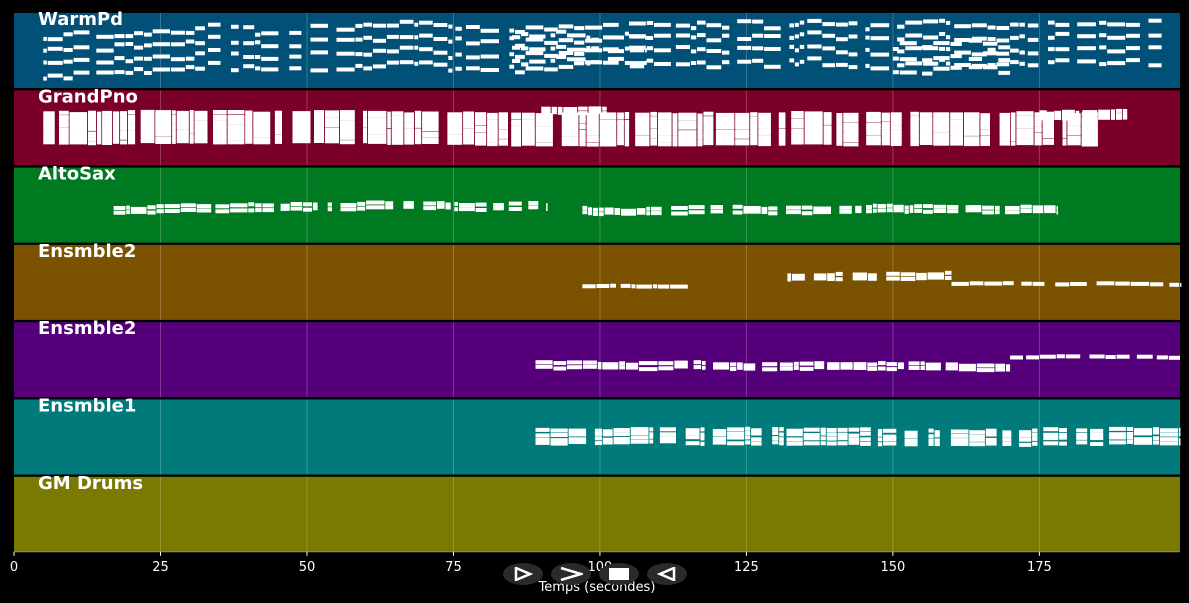 Image resolution: width=1189 pixels, height=603 pixels. What do you see at coordinates (597, 514) in the screenshot?
I see `track-background` at bounding box center [597, 514].